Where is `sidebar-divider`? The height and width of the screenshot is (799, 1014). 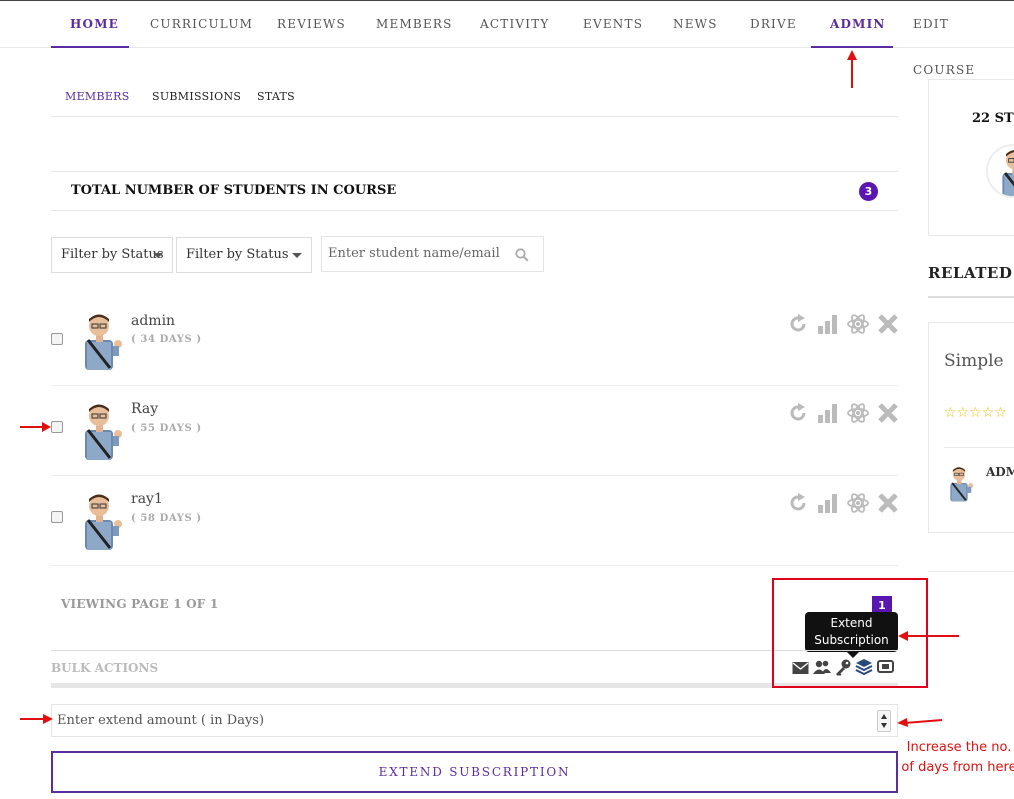 sidebar-divider is located at coordinates (971, 571).